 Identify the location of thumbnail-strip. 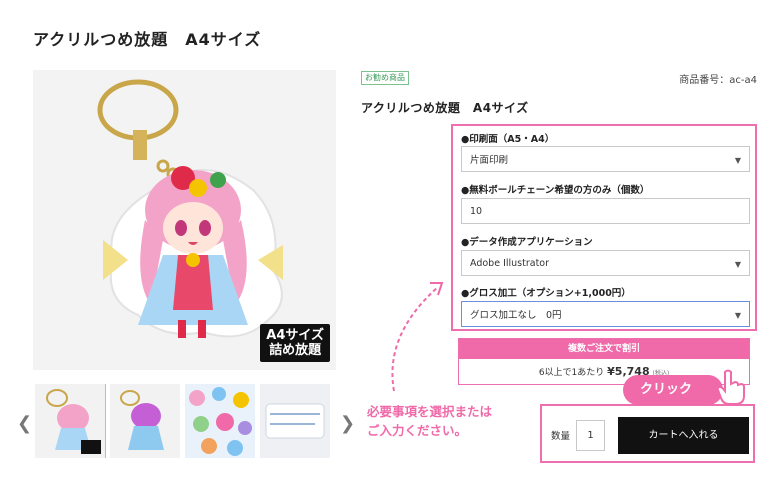
(185, 421).